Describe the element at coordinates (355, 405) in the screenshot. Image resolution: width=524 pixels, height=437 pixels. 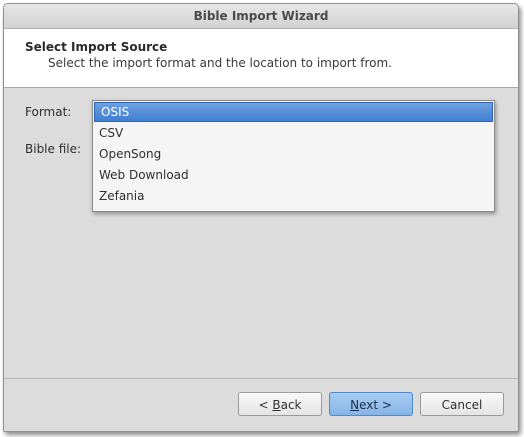
I see `next-button-mnemonic: N` at that location.